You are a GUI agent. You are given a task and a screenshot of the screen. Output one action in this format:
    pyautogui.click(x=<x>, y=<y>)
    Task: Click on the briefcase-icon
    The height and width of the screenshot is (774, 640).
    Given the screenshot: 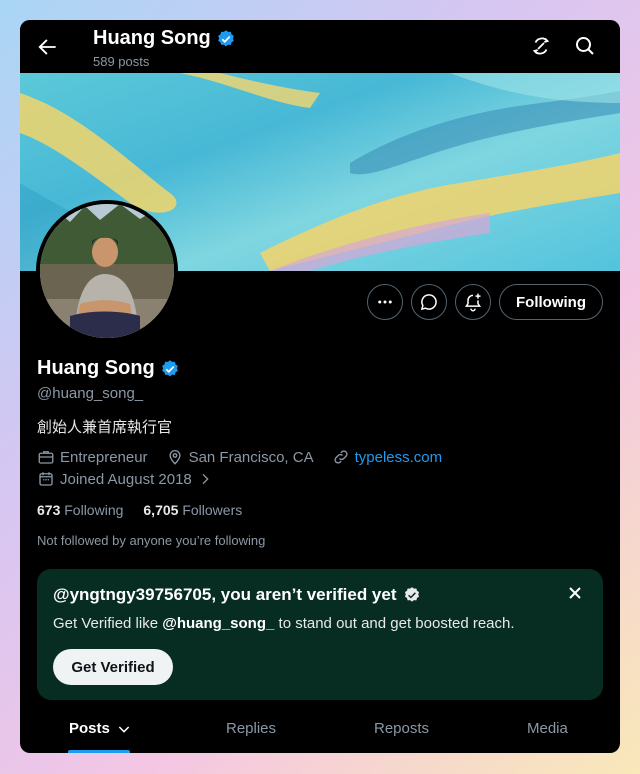 What is the action you would take?
    pyautogui.click(x=46, y=457)
    